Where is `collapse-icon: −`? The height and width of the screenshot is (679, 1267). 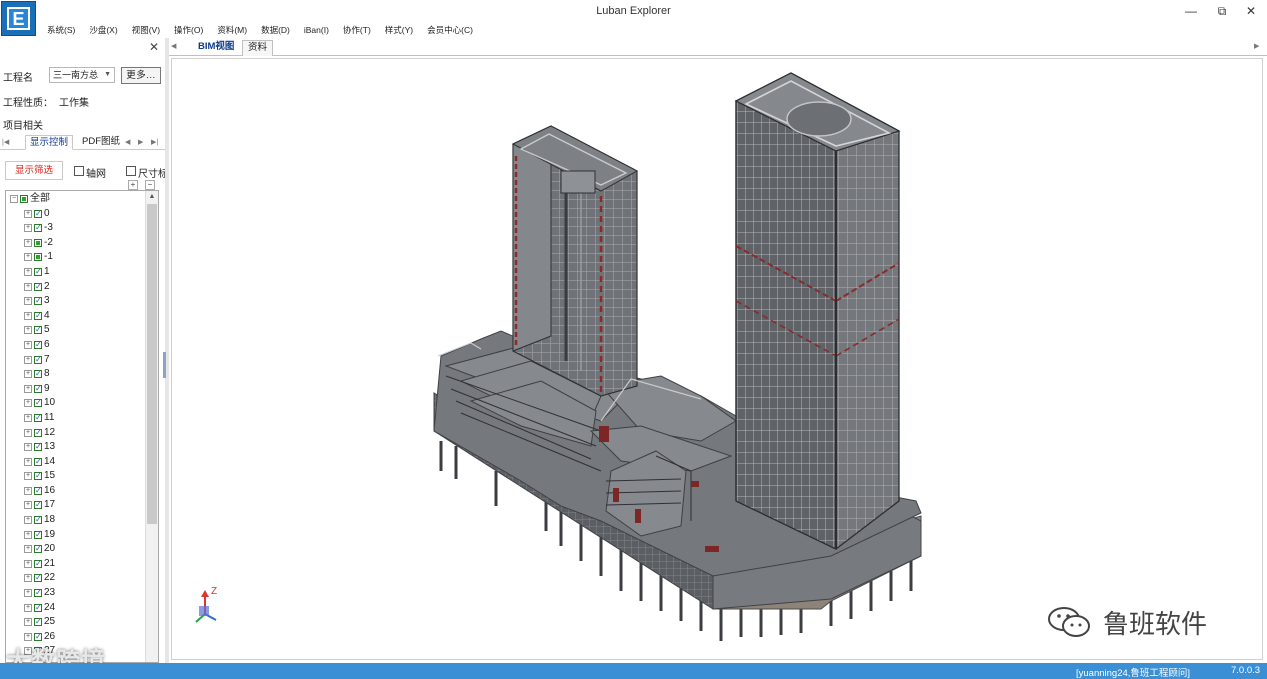 collapse-icon: − is located at coordinates (14, 199).